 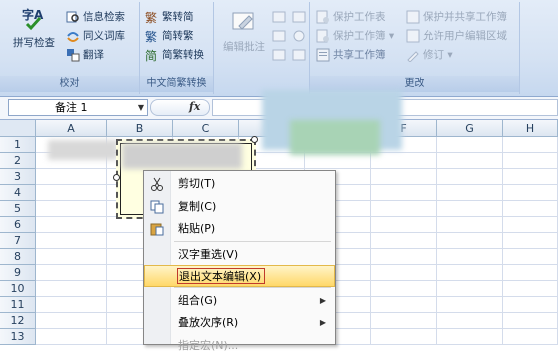 I want to click on edit-comment-button: 编辑批注, so click(x=244, y=32).